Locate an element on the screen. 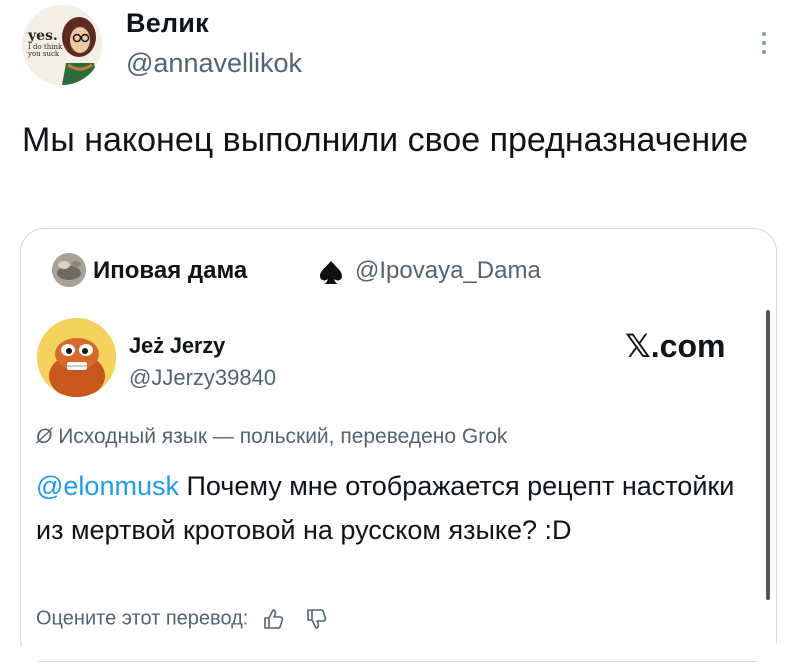 The height and width of the screenshot is (671, 800). thumbs-down-icon is located at coordinates (316, 619).